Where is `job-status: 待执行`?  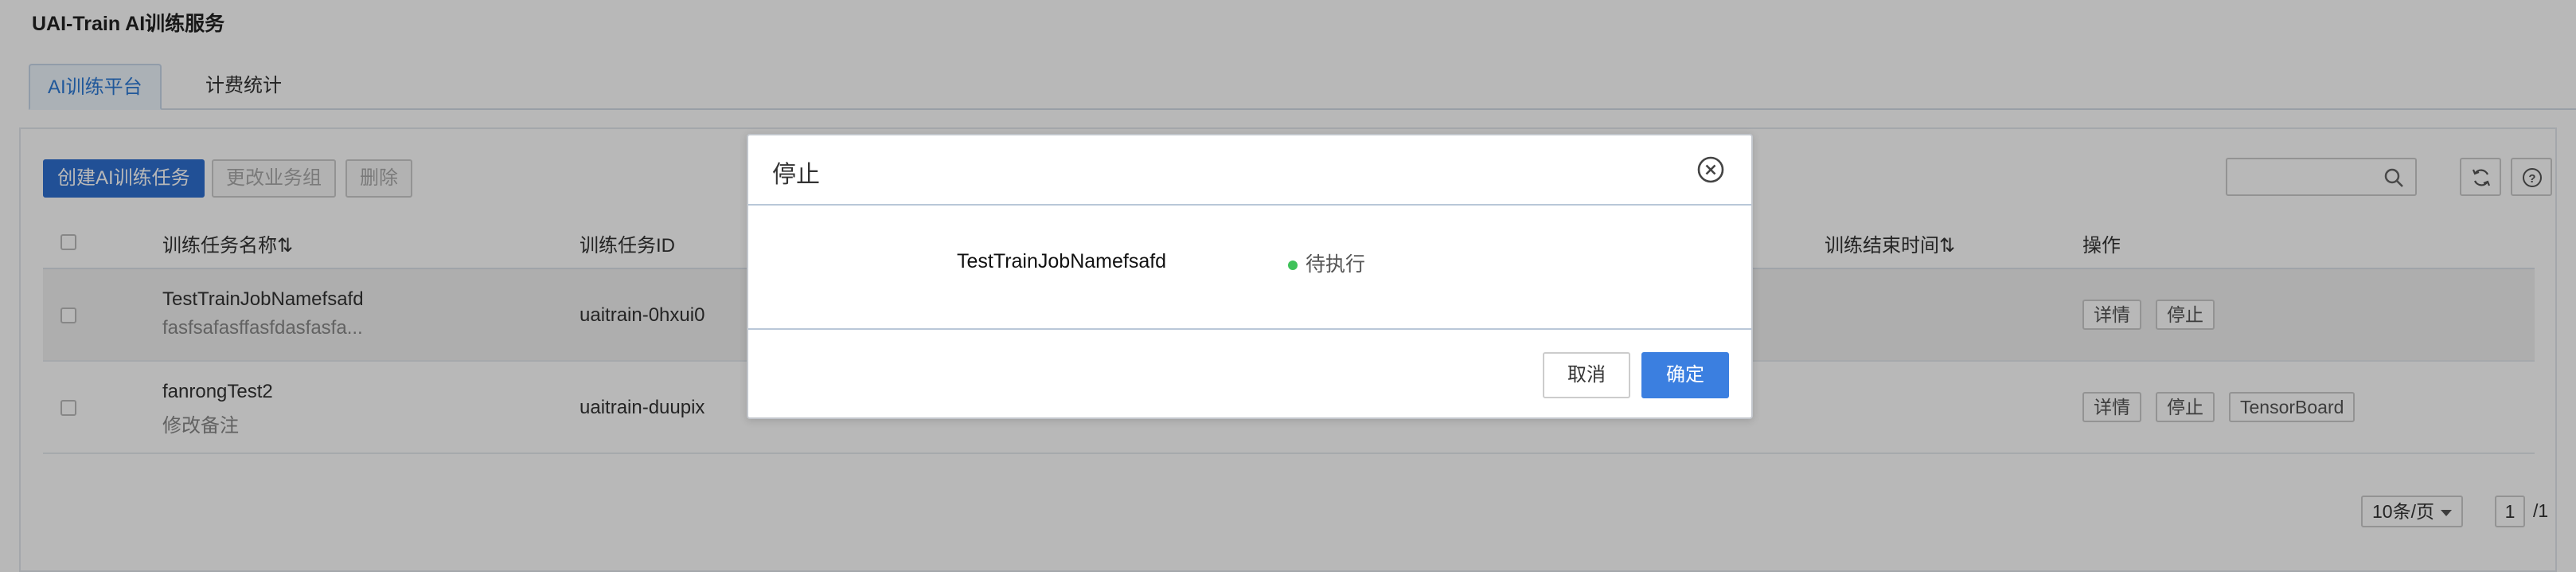 job-status: 待执行 is located at coordinates (1326, 263).